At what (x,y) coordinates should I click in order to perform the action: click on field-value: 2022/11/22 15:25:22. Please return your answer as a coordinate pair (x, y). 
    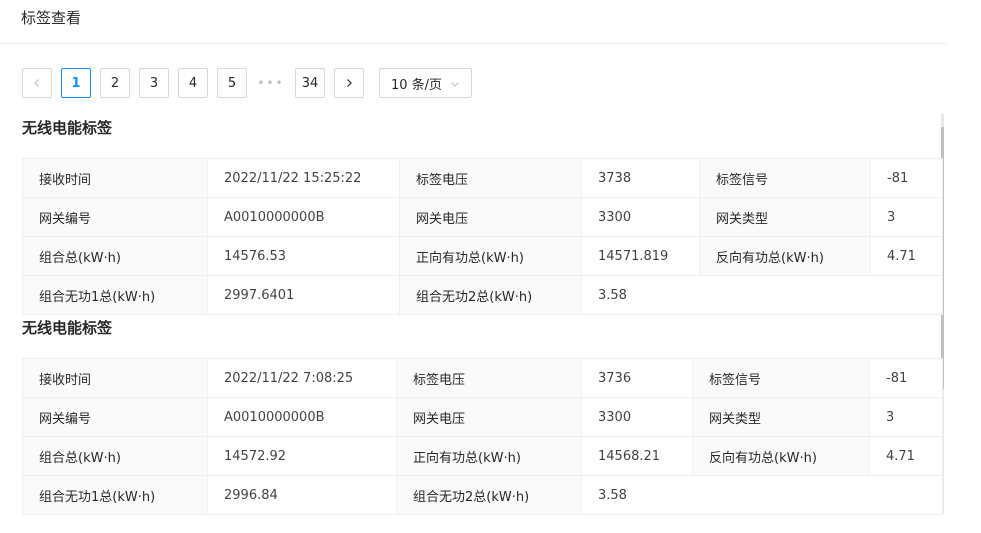
    Looking at the image, I should click on (303, 178).